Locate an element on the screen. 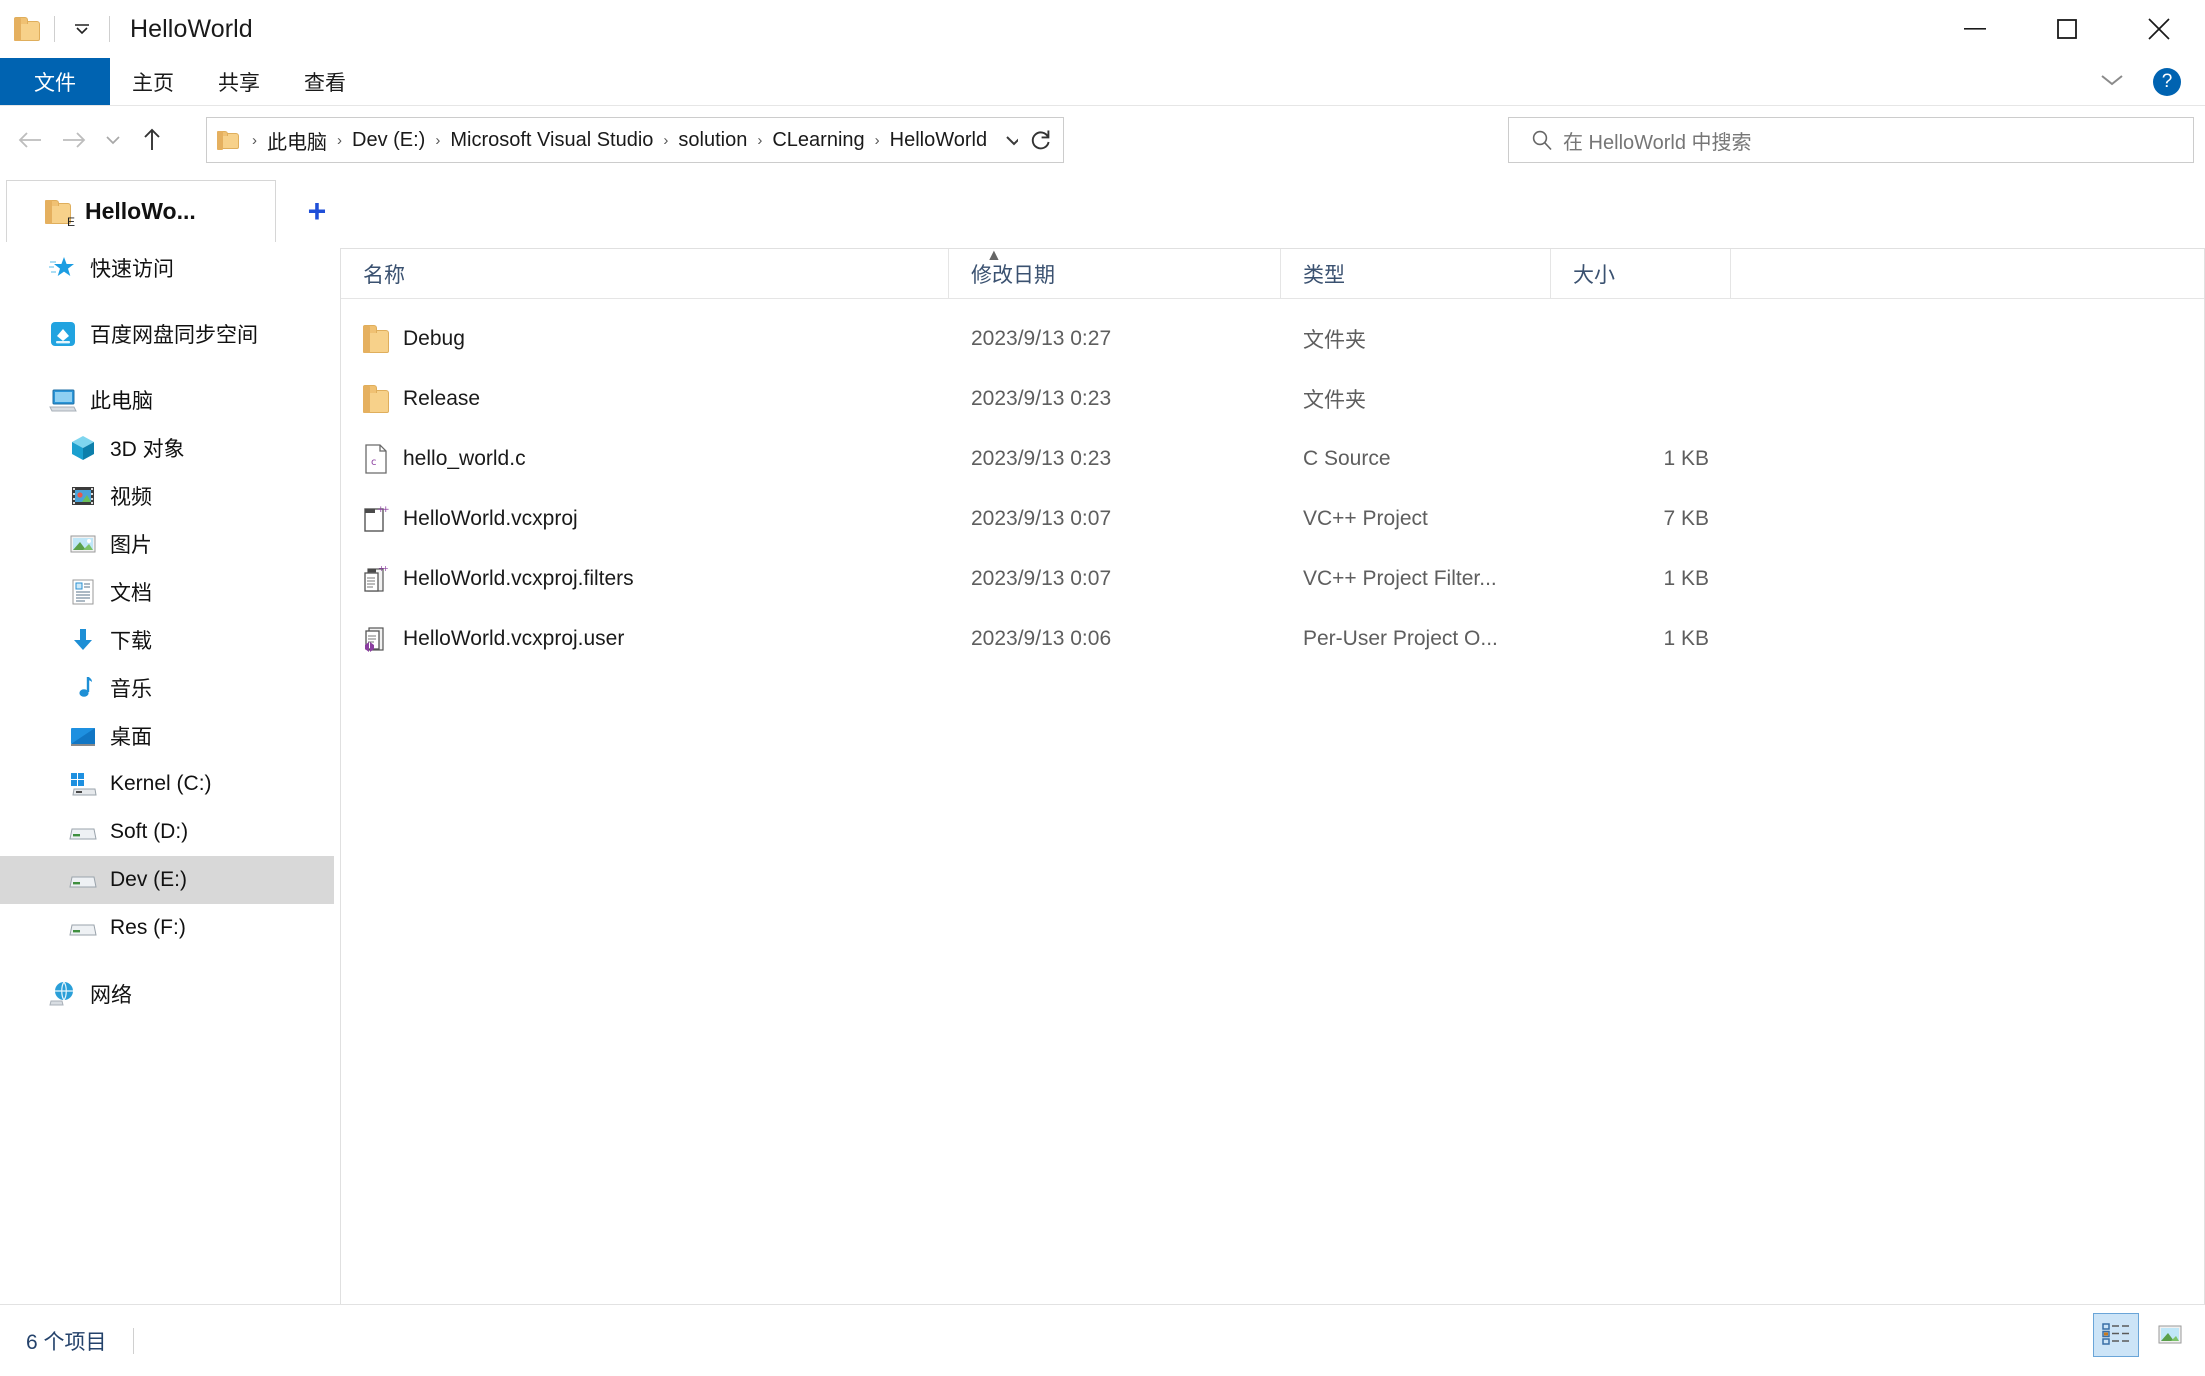  sidebar-item-pictures: 图片 is located at coordinates (167, 544).